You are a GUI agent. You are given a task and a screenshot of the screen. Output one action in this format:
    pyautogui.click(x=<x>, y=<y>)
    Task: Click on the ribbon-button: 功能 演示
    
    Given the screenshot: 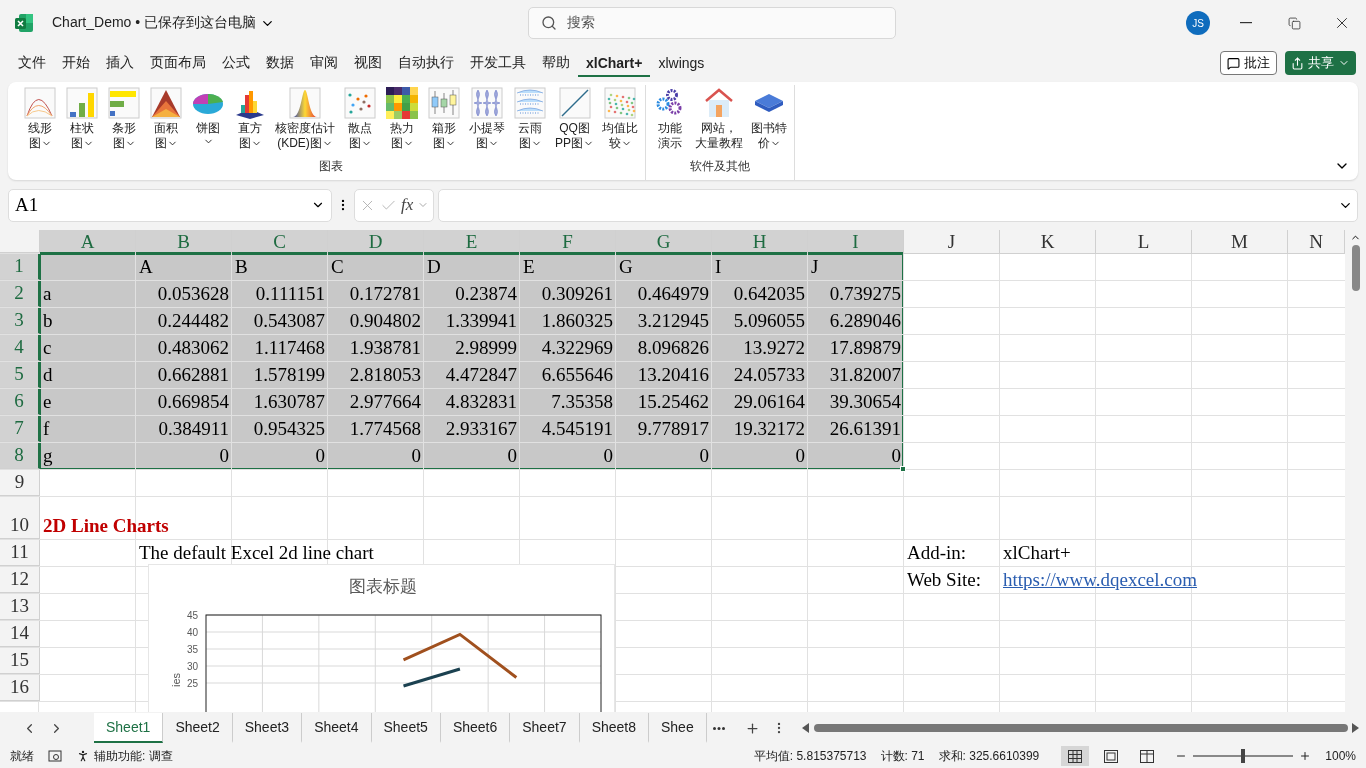 What is the action you would take?
    pyautogui.click(x=670, y=121)
    